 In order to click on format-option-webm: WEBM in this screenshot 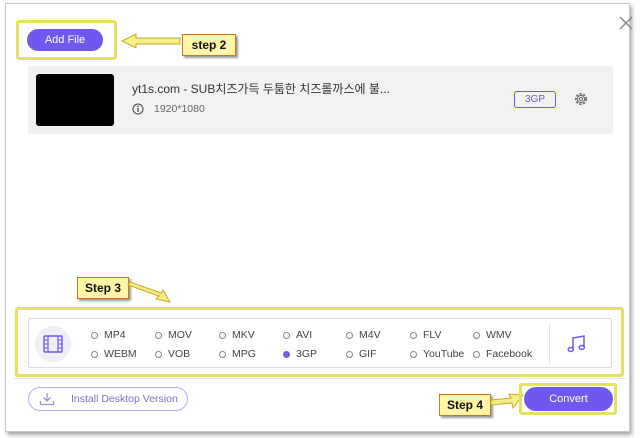, I will do `click(114, 354)`.